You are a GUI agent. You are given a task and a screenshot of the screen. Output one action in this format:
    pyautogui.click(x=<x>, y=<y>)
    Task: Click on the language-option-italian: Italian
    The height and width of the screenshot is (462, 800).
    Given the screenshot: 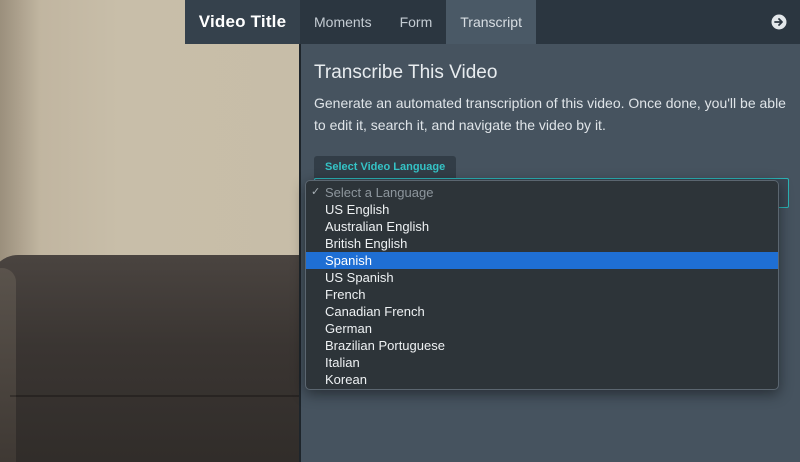 What is the action you would take?
    pyautogui.click(x=542, y=362)
    